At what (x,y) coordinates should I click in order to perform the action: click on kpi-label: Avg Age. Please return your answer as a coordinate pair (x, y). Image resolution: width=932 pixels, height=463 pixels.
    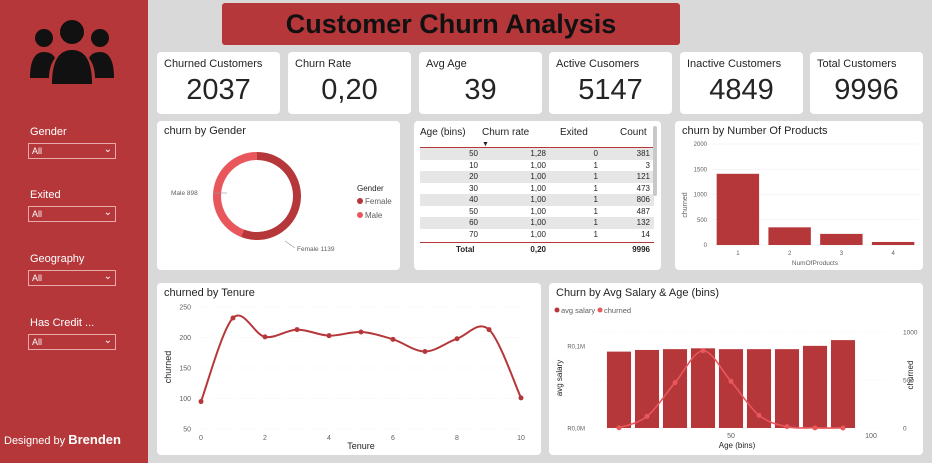
    Looking at the image, I should click on (446, 64).